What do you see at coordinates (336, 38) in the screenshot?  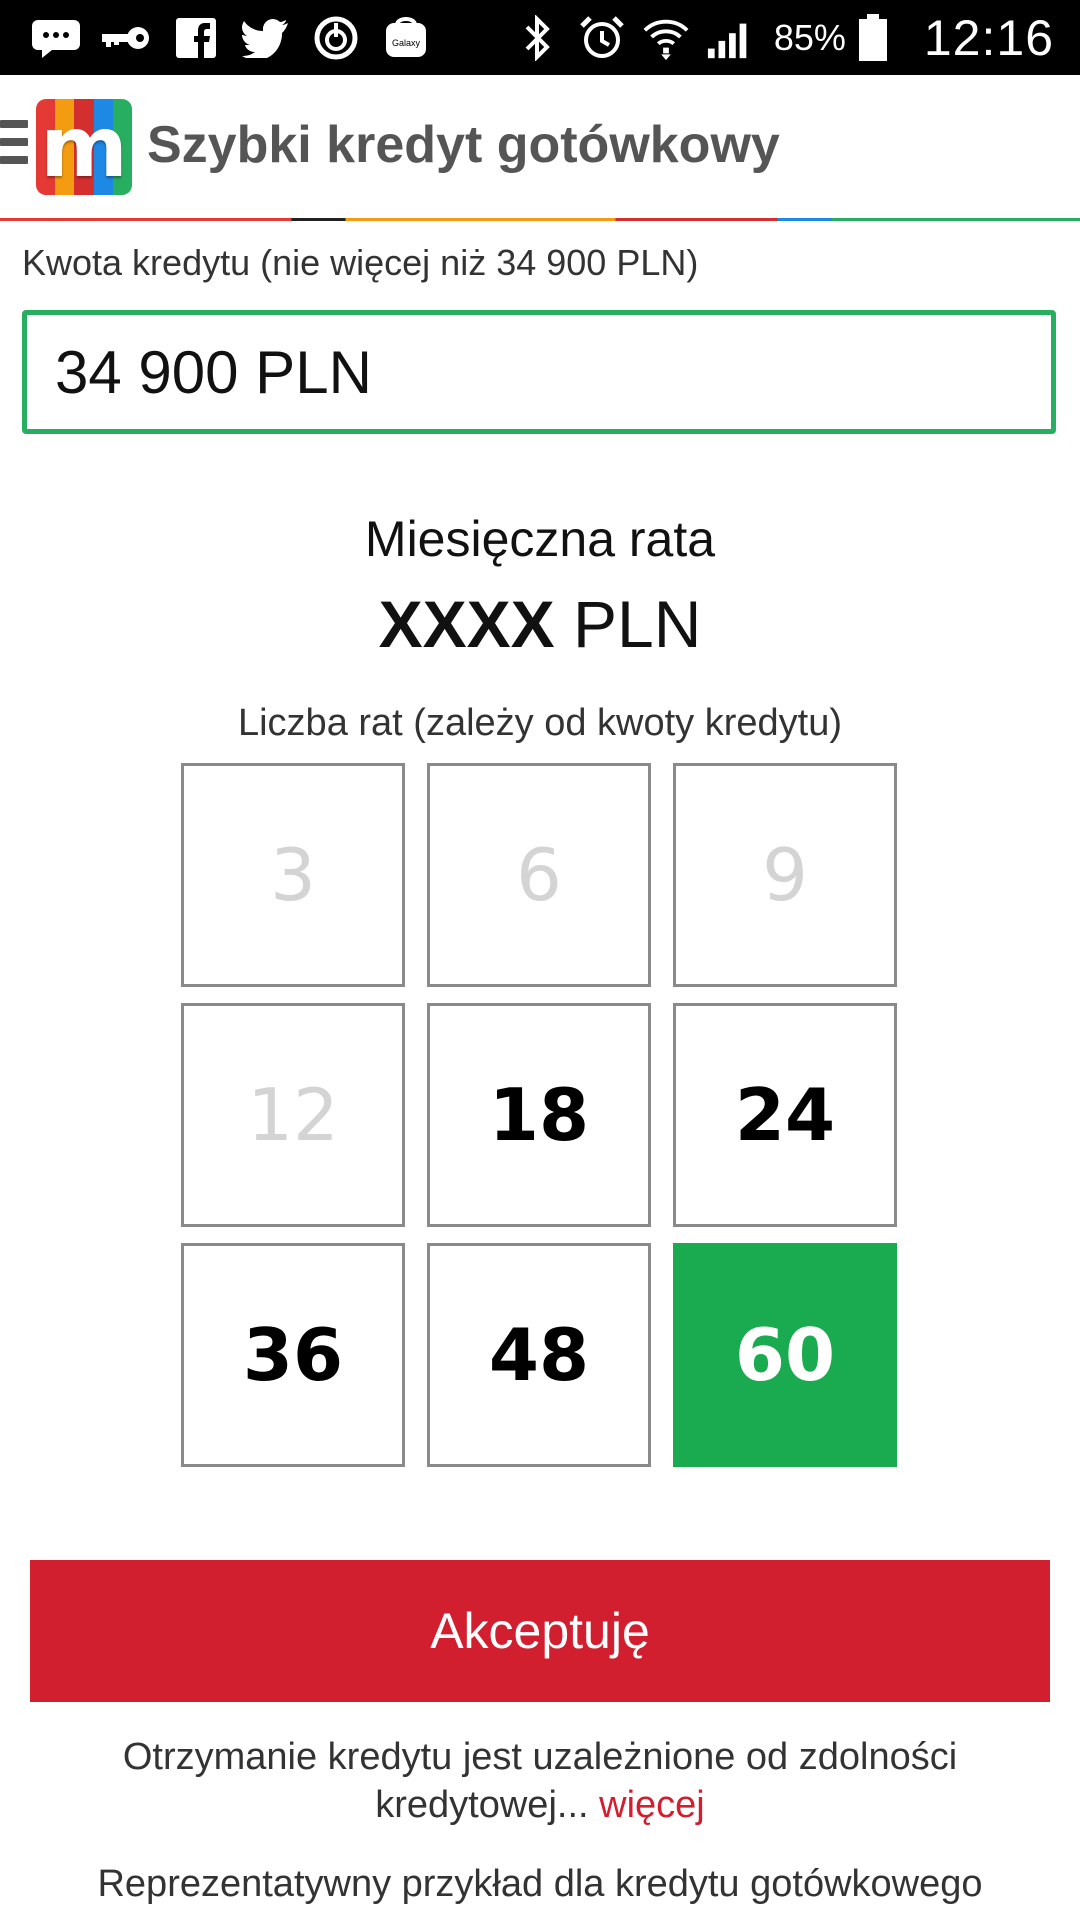 I see `power-icon` at bounding box center [336, 38].